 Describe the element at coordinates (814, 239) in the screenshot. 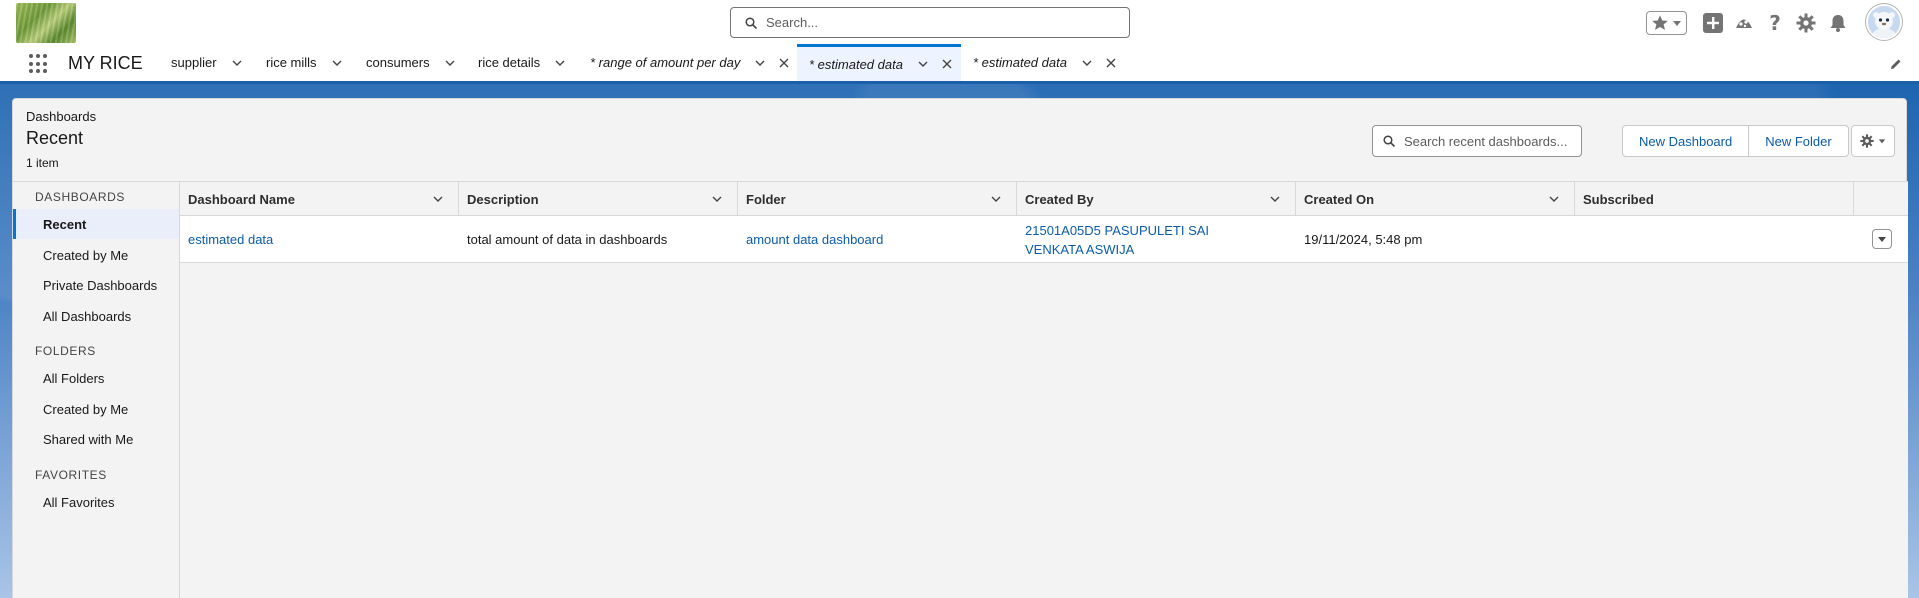

I see `folder-link: amount data dashboard` at that location.